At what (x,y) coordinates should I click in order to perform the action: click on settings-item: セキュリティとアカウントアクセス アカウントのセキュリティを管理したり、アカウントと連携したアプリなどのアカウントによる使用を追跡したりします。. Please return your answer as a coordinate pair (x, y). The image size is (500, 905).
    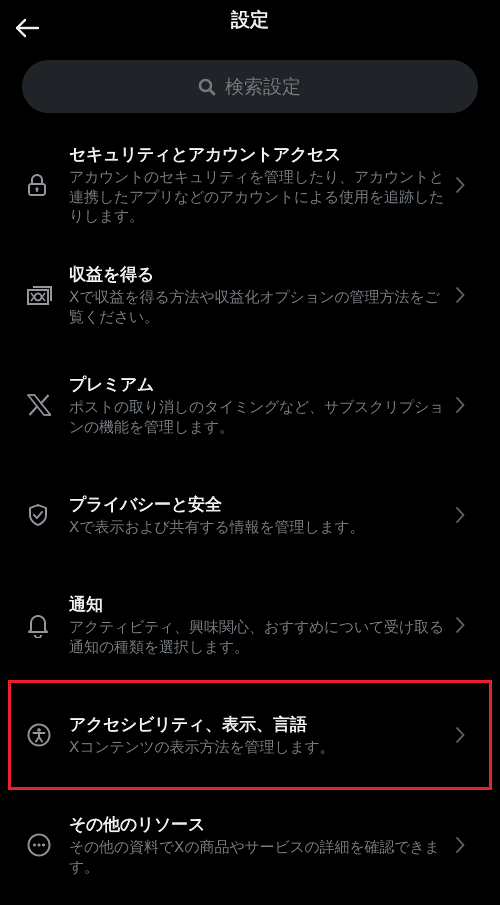
    Looking at the image, I should click on (250, 185).